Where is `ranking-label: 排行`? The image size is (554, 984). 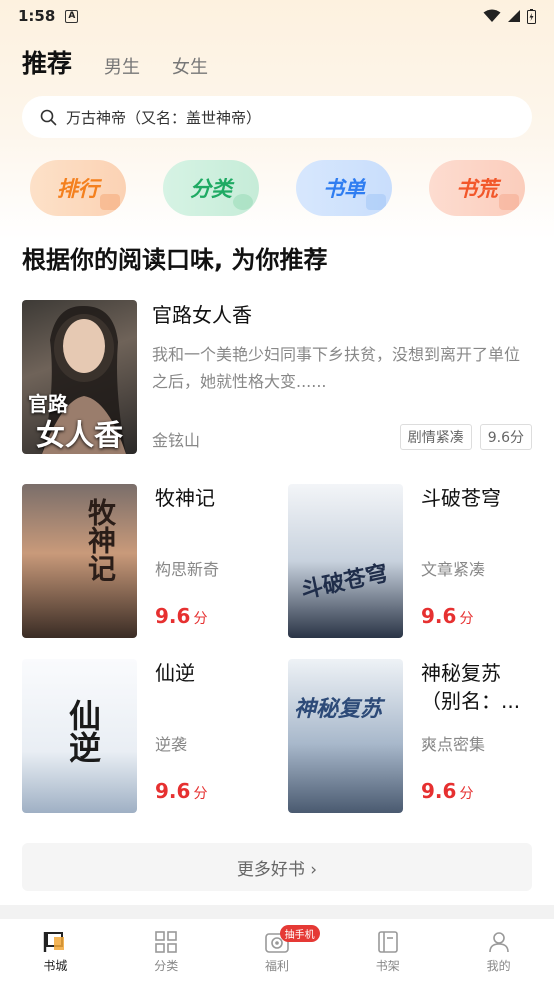
ranking-label: 排行 is located at coordinates (78, 189).